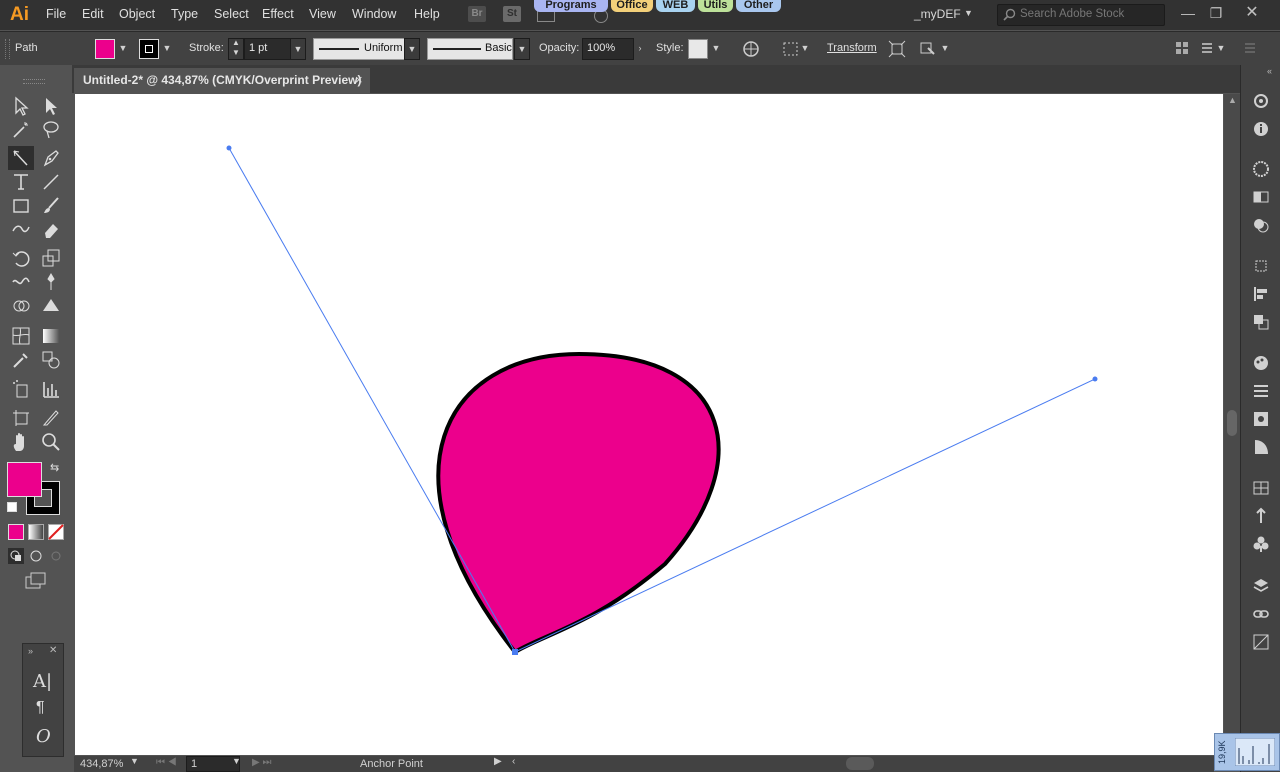 The width and height of the screenshot is (1280, 772). I want to click on type-tool-icon, so click(21, 182).